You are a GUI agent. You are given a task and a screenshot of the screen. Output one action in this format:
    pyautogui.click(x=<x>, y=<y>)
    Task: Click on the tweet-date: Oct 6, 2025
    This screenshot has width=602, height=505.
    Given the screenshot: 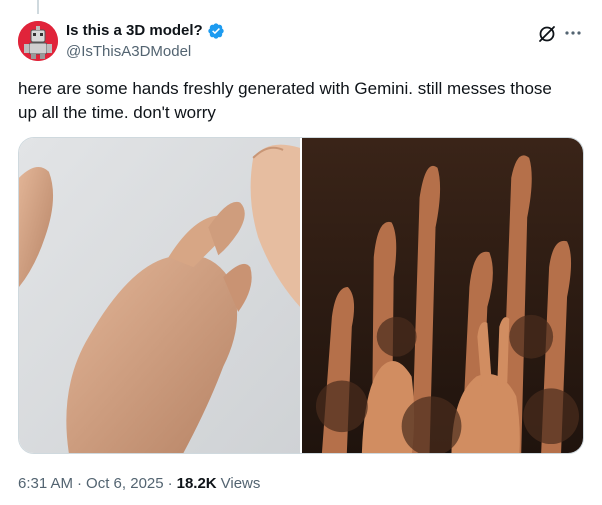 What is the action you would take?
    pyautogui.click(x=125, y=484)
    